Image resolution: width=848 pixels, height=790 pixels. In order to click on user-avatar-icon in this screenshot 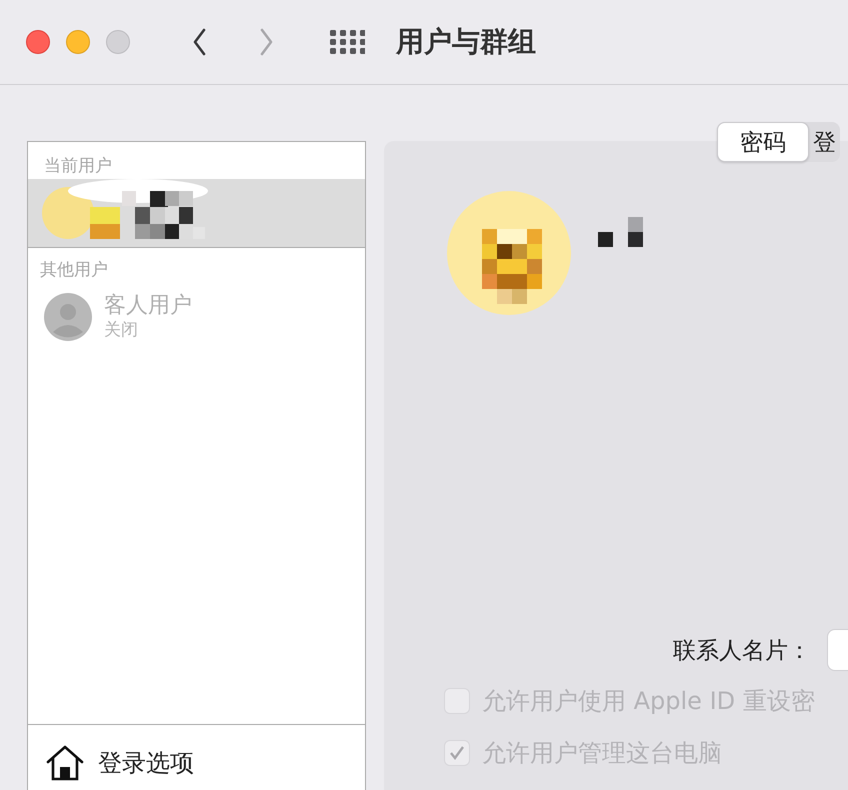, I will do `click(68, 317)`.